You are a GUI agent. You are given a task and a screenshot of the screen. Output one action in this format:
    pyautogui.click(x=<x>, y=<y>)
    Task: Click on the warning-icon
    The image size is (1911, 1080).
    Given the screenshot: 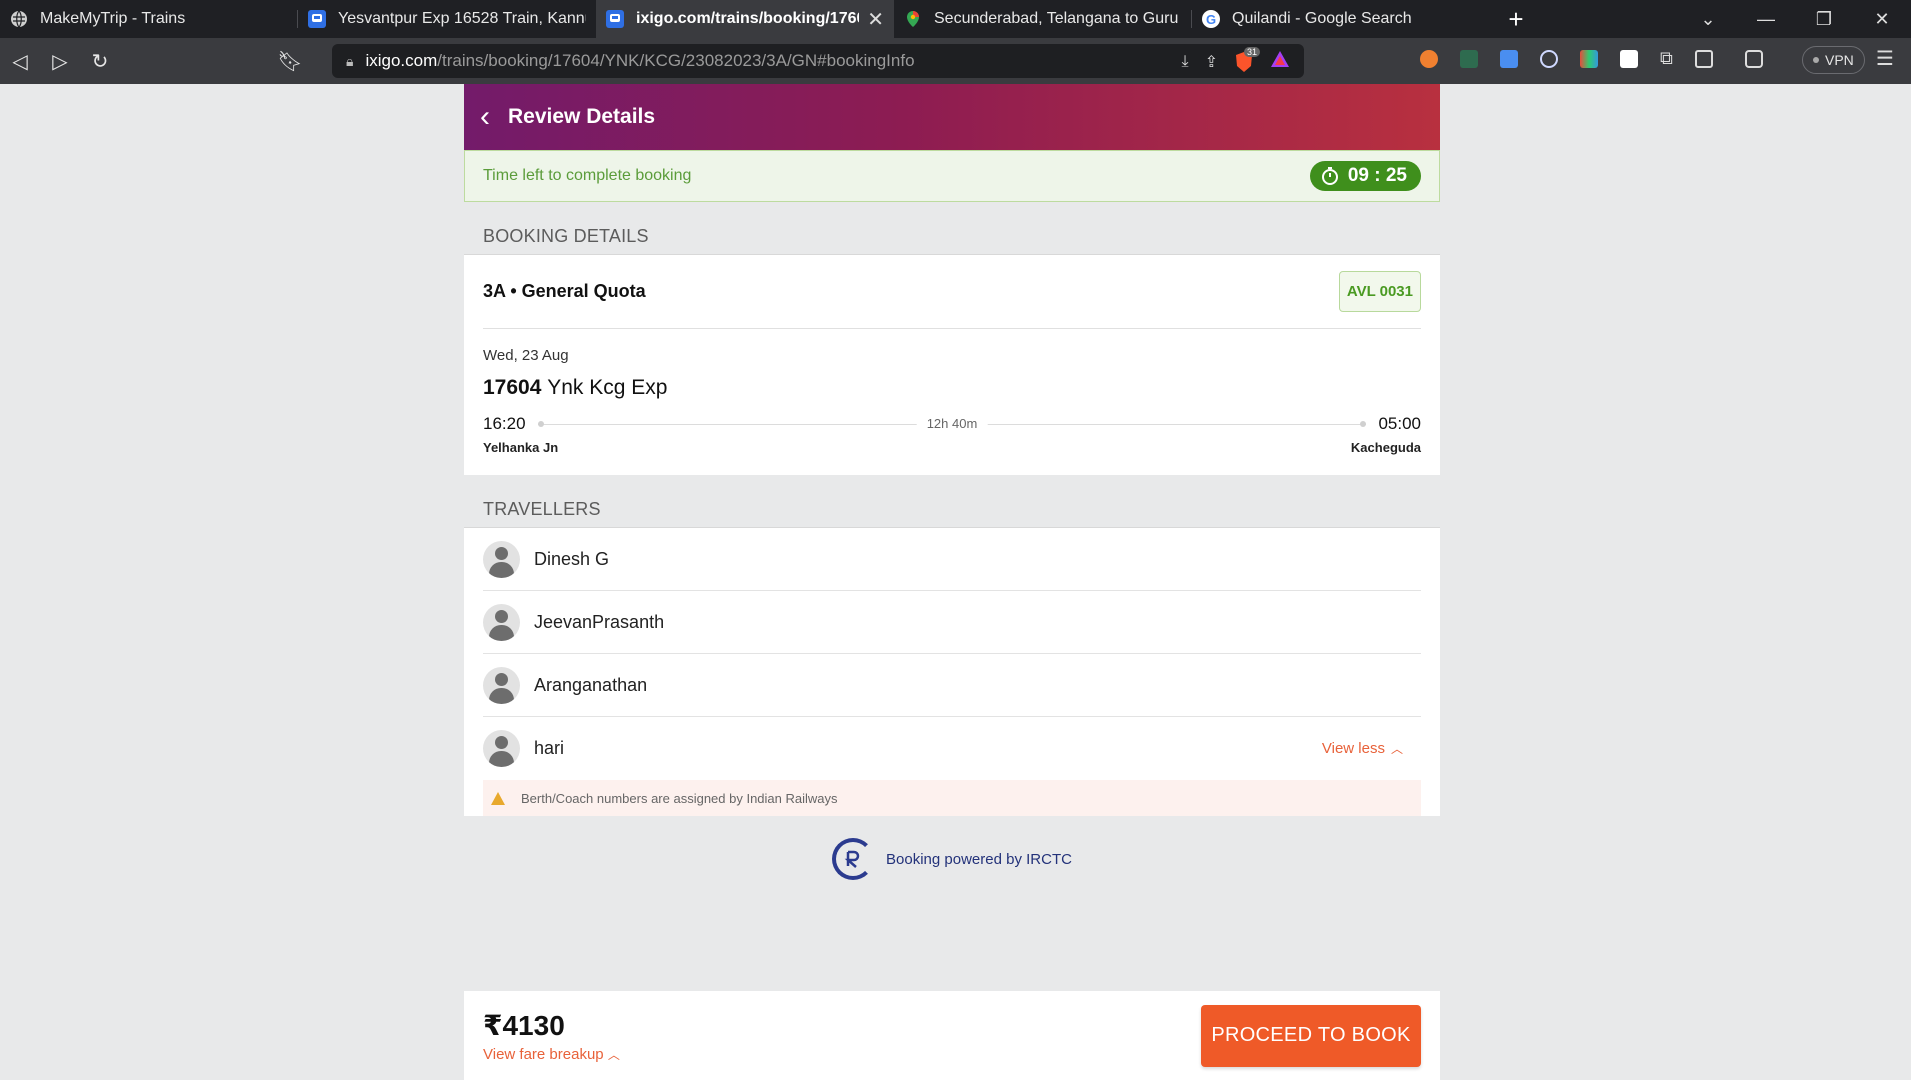 What is the action you would take?
    pyautogui.click(x=498, y=798)
    